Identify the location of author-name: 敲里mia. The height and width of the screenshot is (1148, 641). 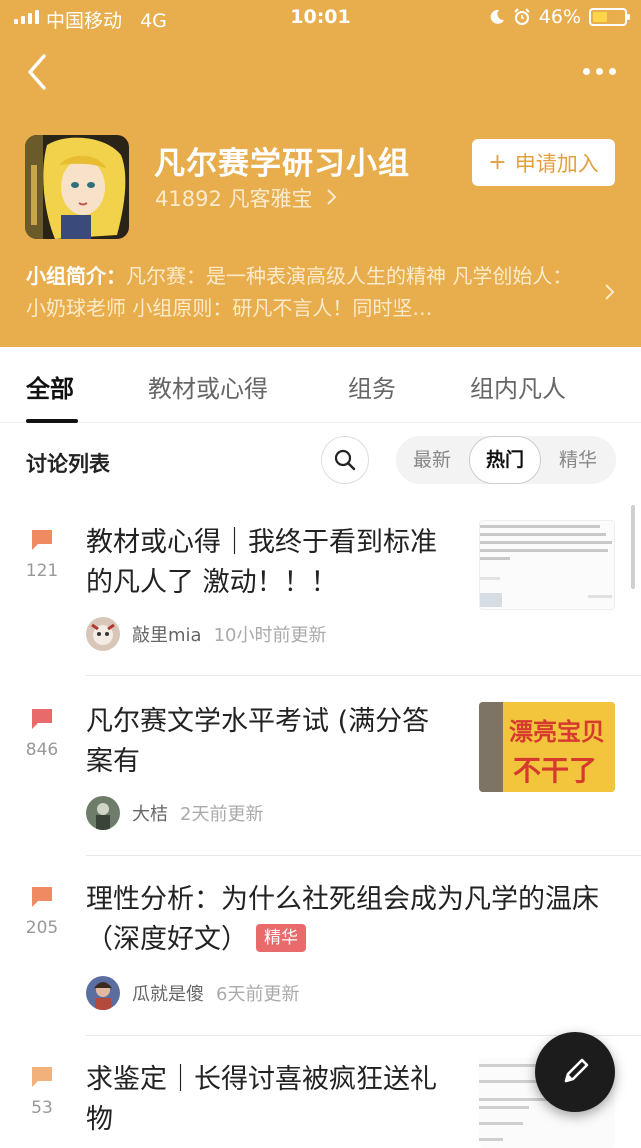
(167, 634).